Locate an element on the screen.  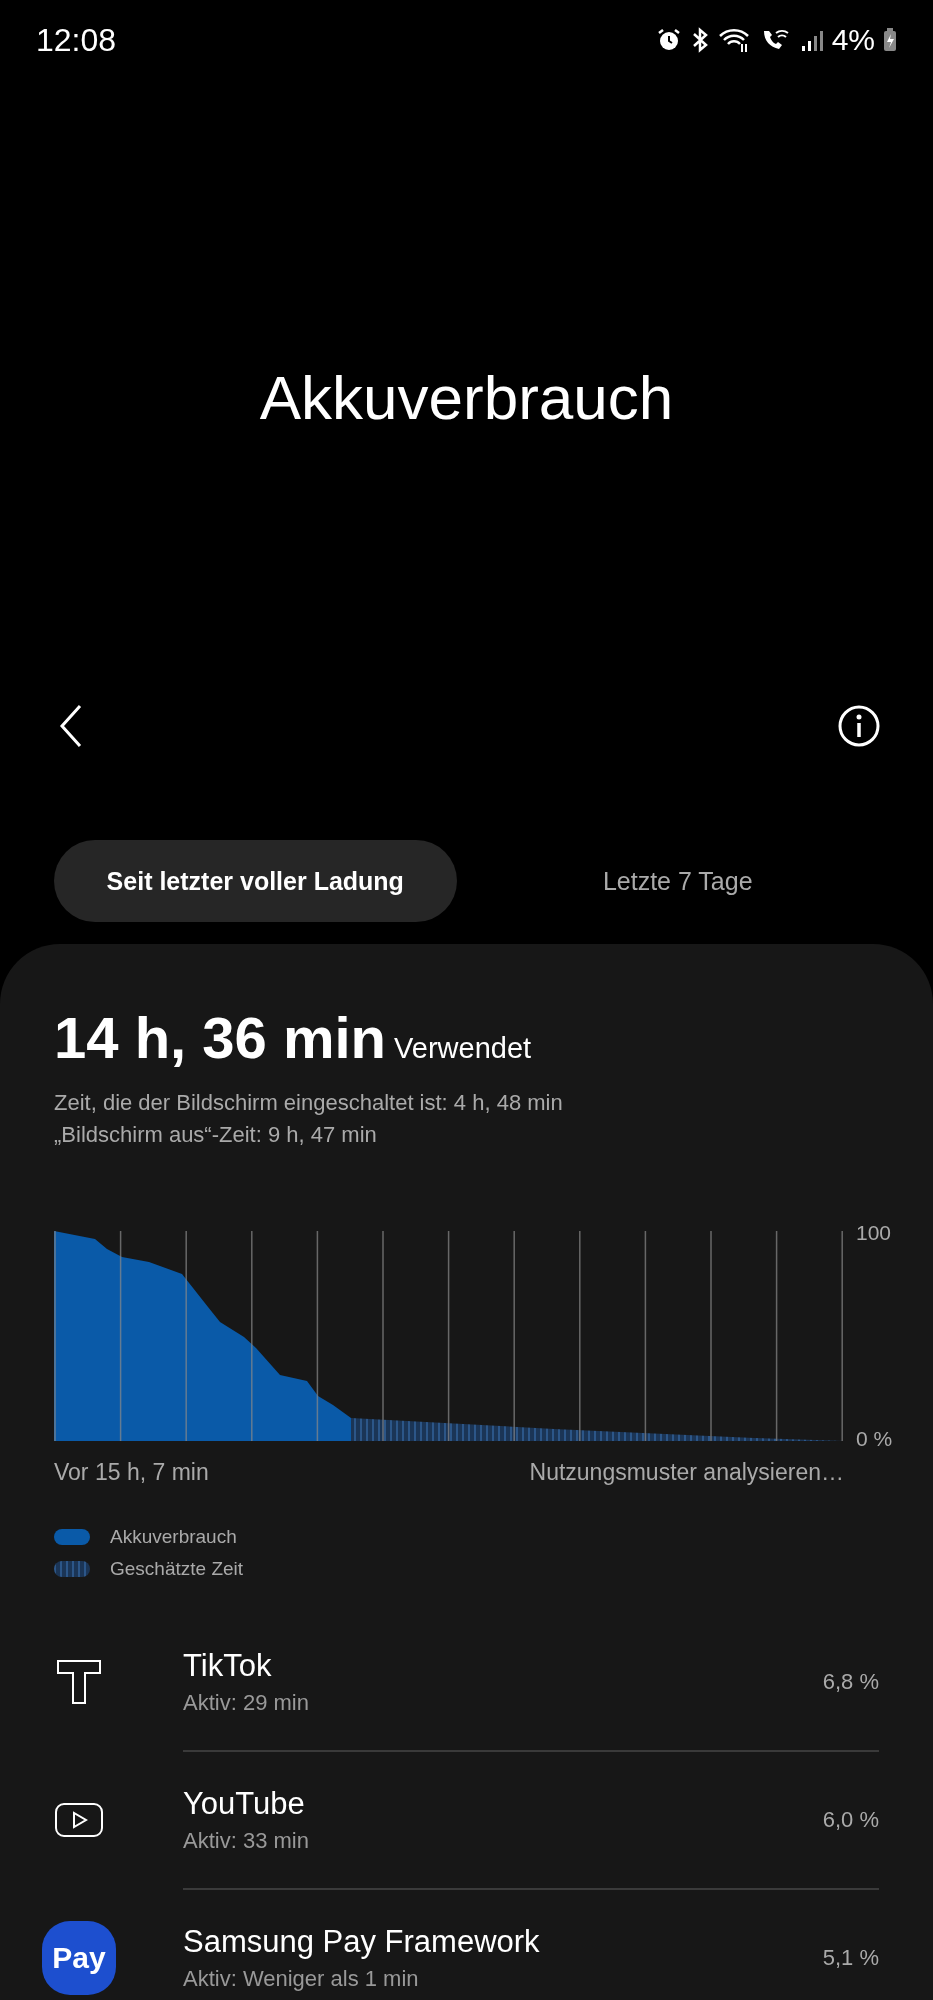
status-time: 12:08 is located at coordinates (76, 40).